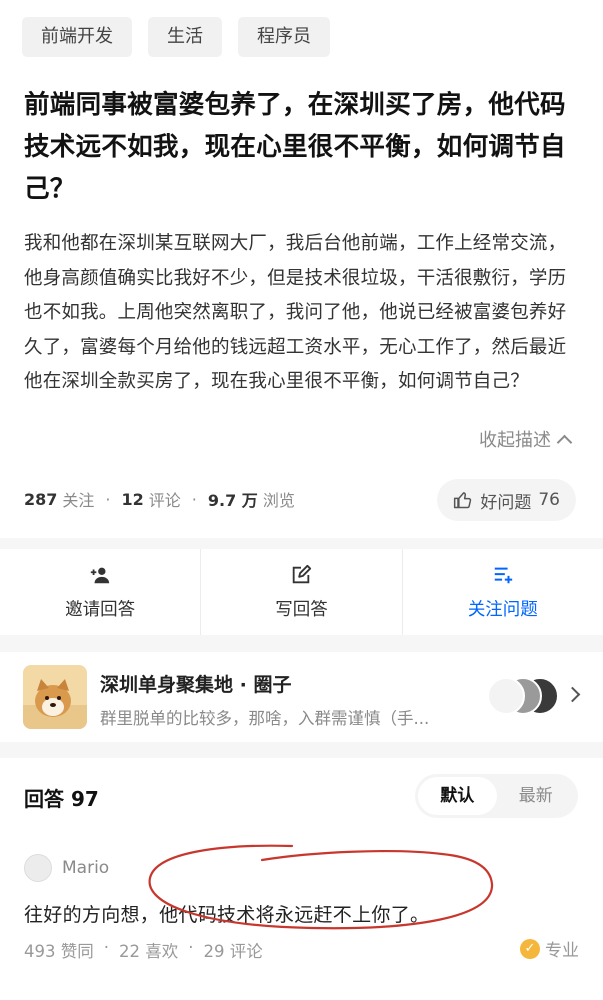 The height and width of the screenshot is (1000, 603). Describe the element at coordinates (233, 951) in the screenshot. I see `comments-count: 29 评论` at that location.